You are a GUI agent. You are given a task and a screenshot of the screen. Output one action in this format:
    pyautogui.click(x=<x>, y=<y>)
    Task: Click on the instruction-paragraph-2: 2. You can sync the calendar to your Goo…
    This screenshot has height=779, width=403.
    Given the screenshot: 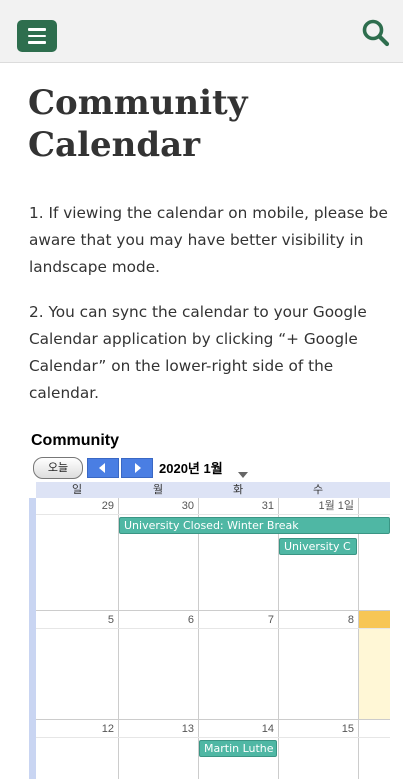 What is the action you would take?
    pyautogui.click(x=198, y=352)
    